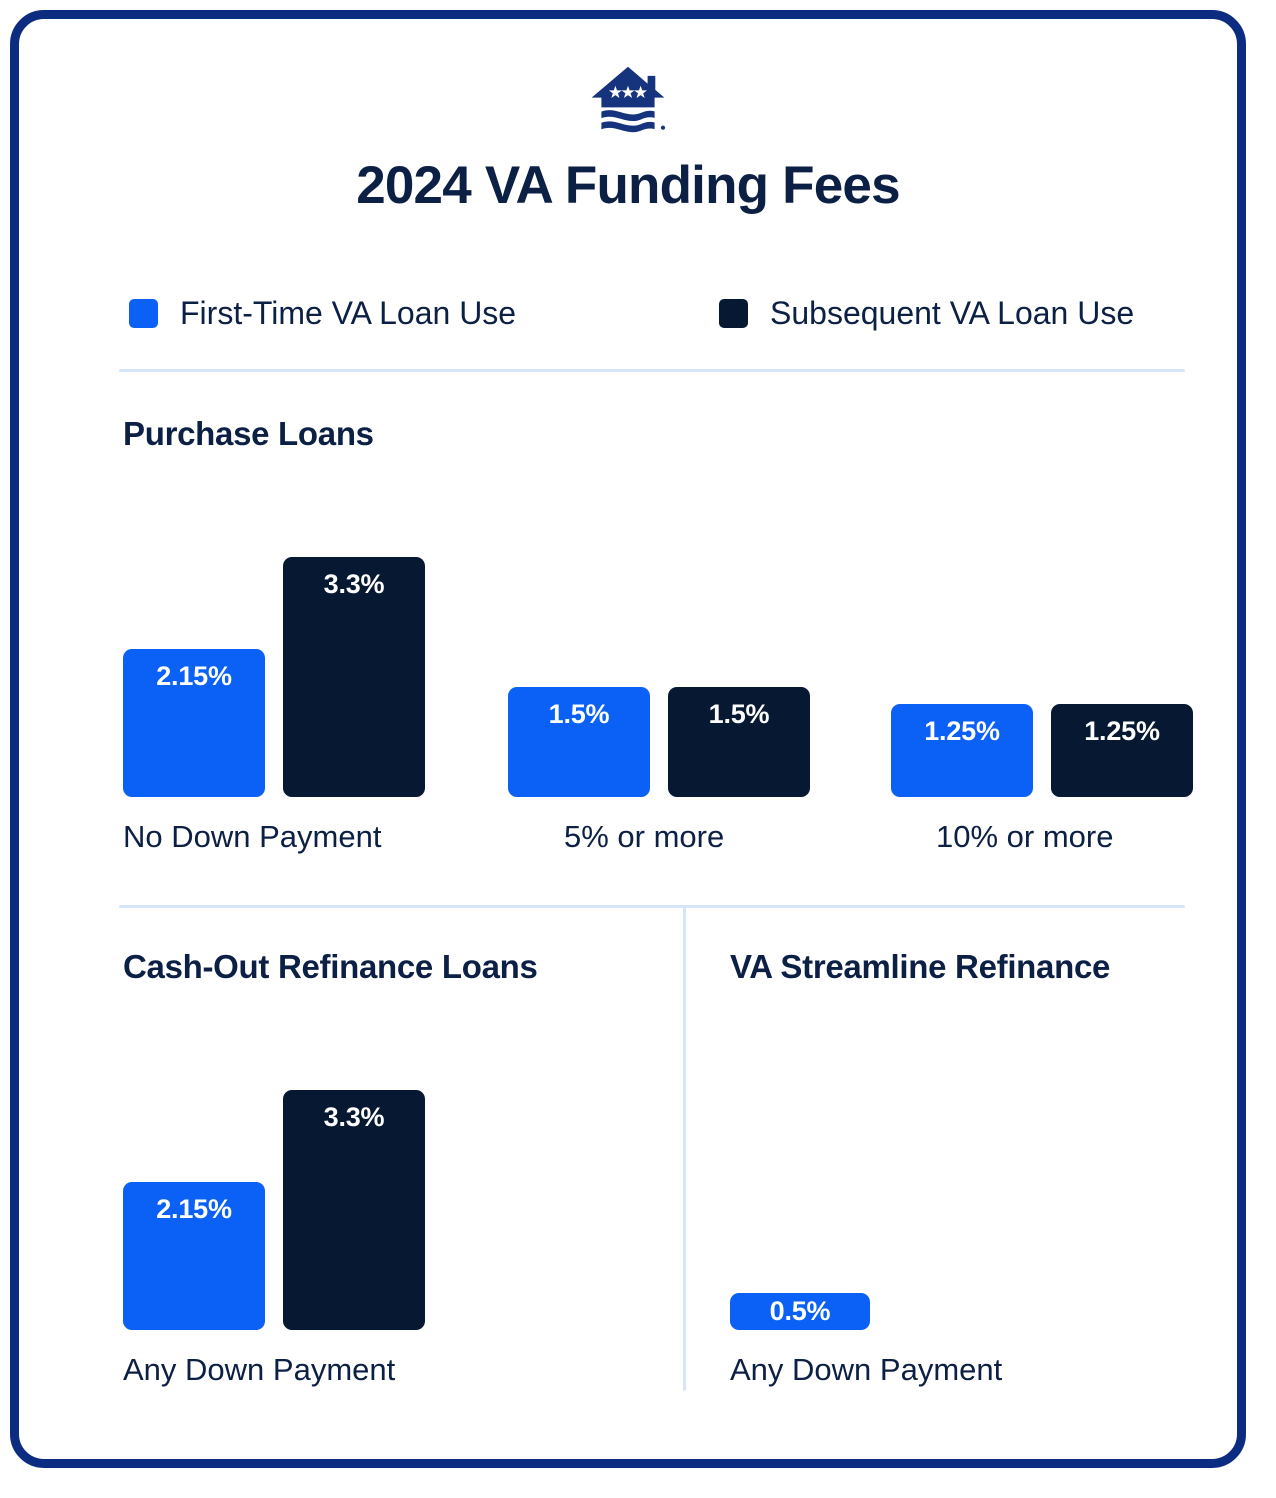 This screenshot has height=1498, width=1276. What do you see at coordinates (348, 312) in the screenshot?
I see `legend-label-first-time: First-Time VA Loan Use` at bounding box center [348, 312].